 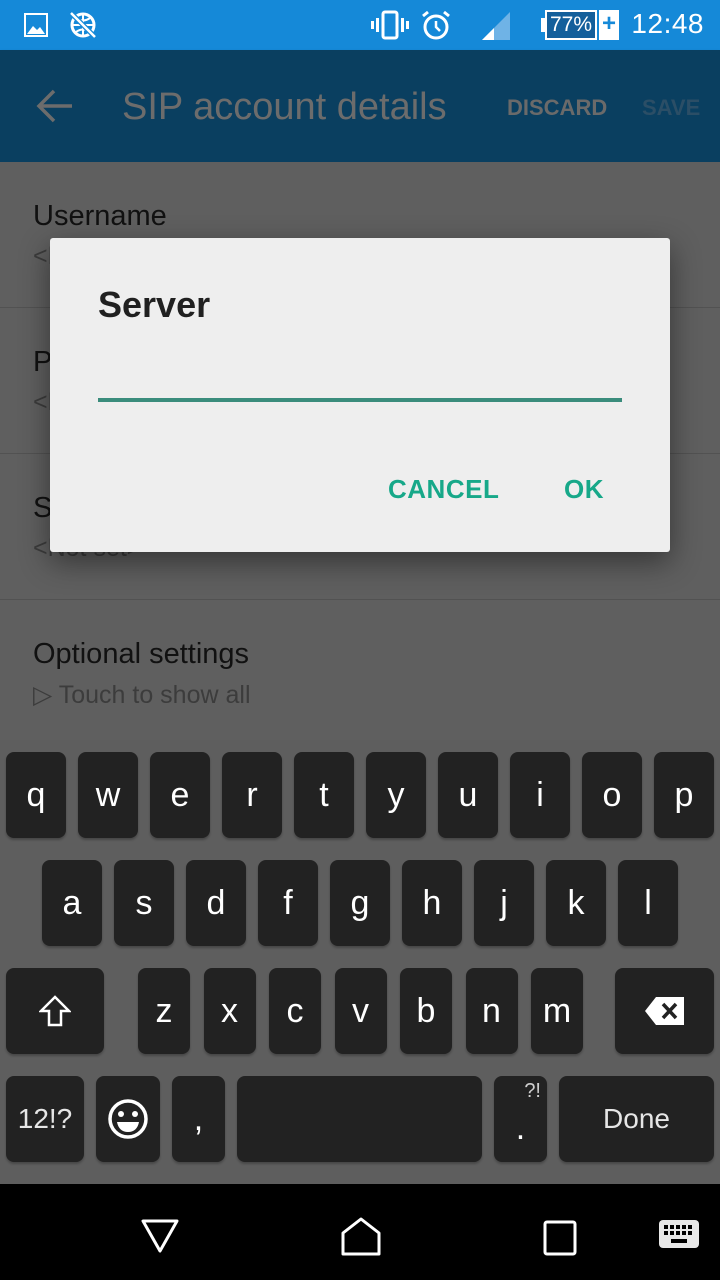 What do you see at coordinates (360, 25) in the screenshot?
I see `status-bar: 77% + 12:48` at bounding box center [360, 25].